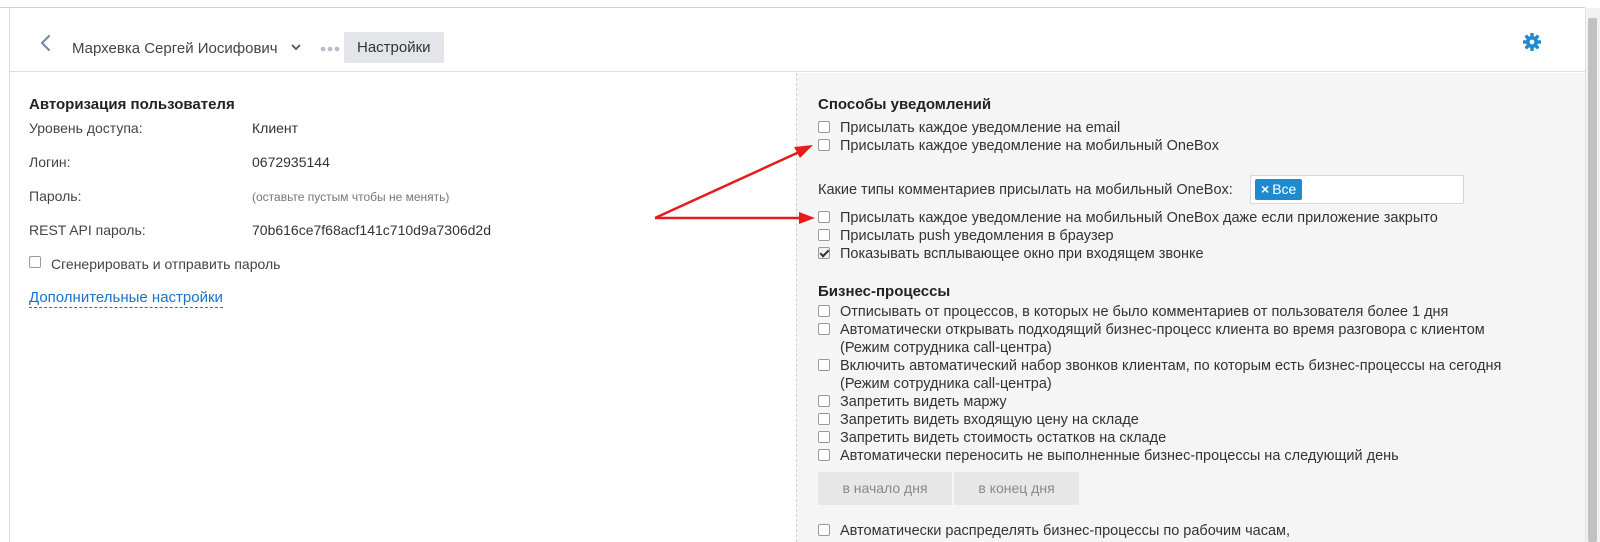 The width and height of the screenshot is (1600, 542). What do you see at coordinates (50, 162) in the screenshot?
I see `login-label: Логин:` at bounding box center [50, 162].